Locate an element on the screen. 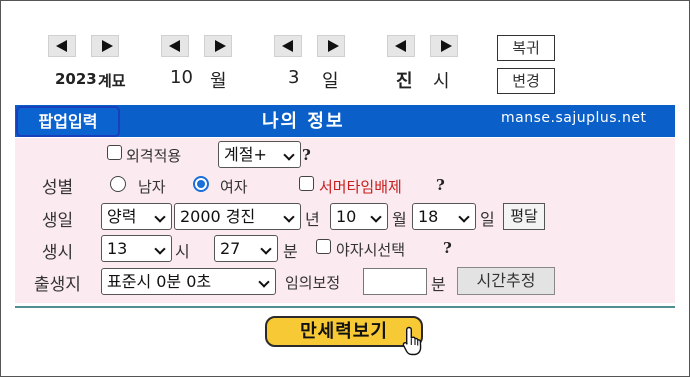  birthplace-label: 출생지 is located at coordinates (57, 285).